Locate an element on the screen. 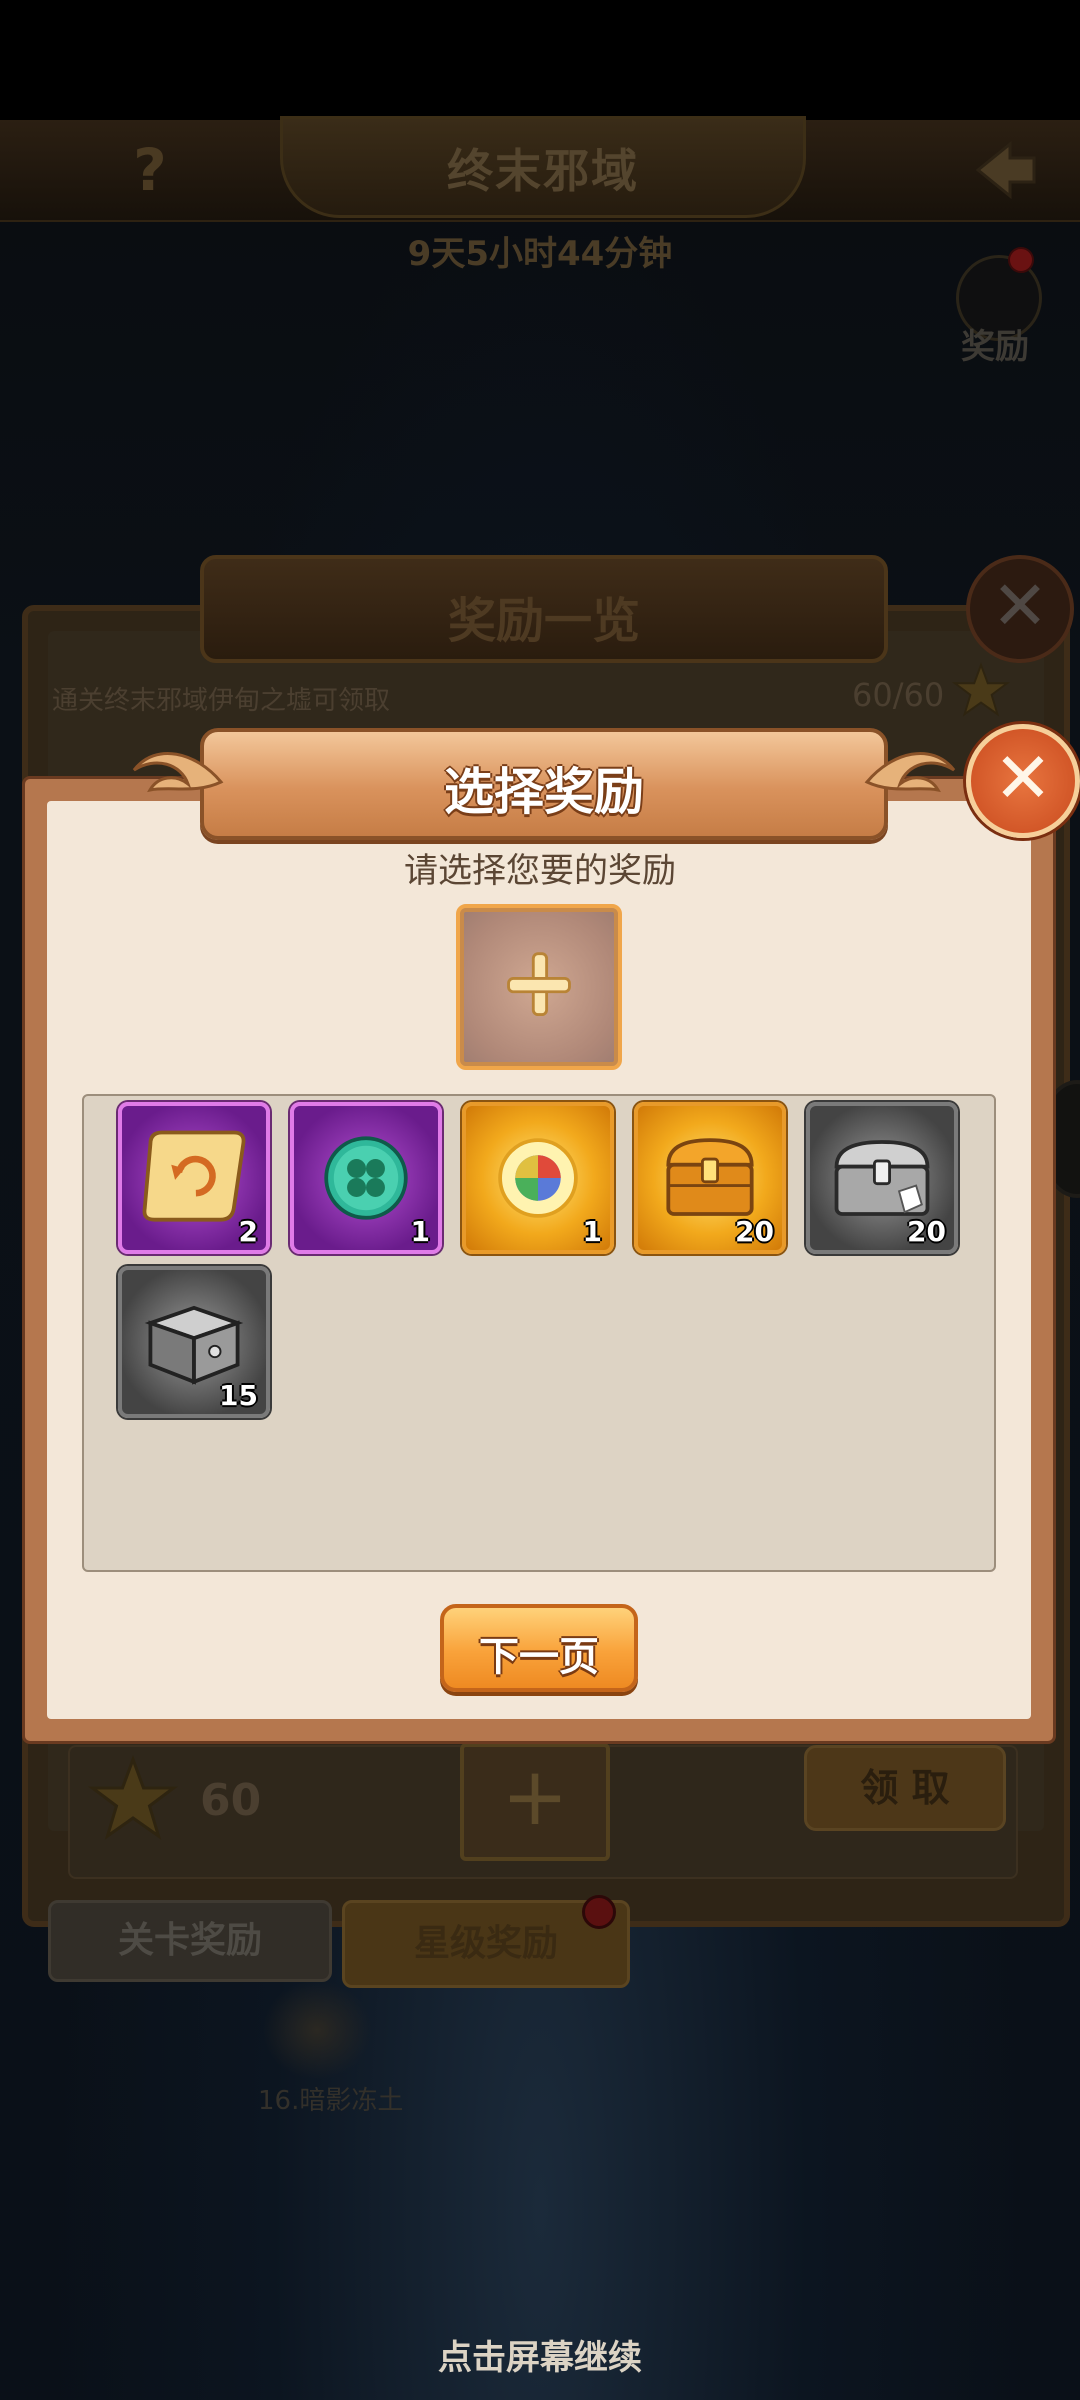 The width and height of the screenshot is (1080, 2400). overview-progress: 60/60 is located at coordinates (898, 695).